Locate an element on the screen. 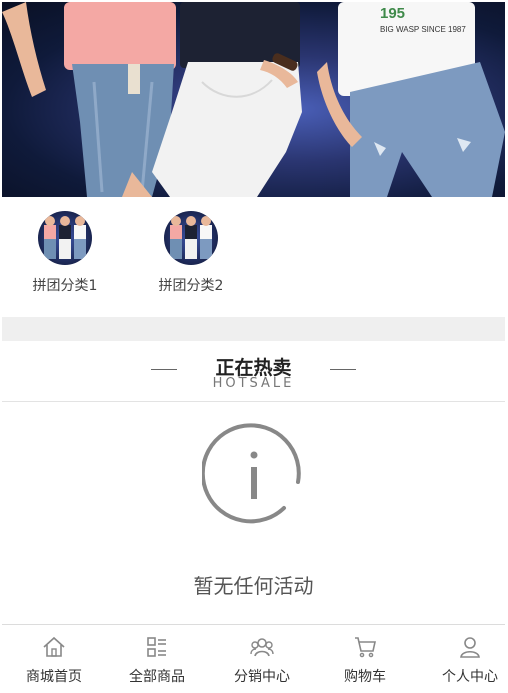  section-subtitle: HOTSALE is located at coordinates (253, 383).